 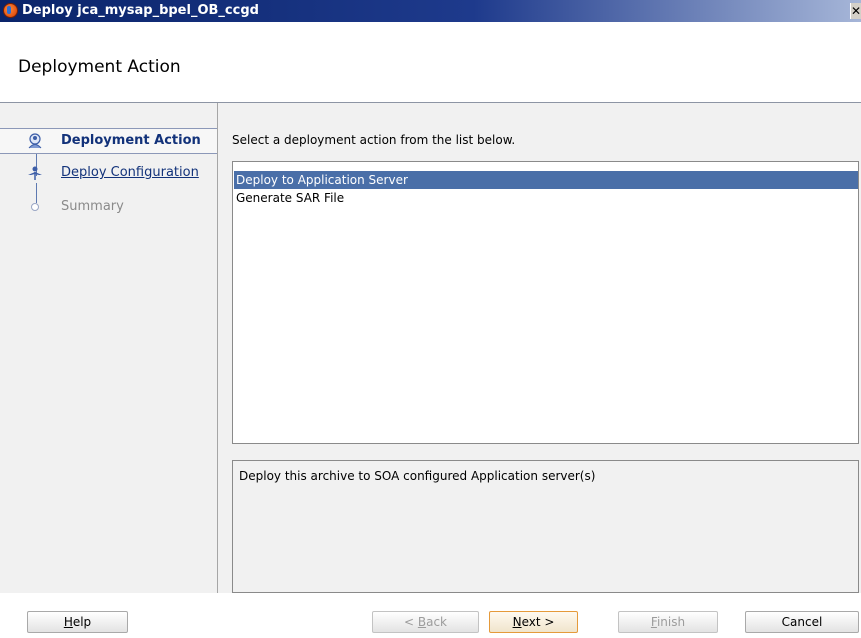 What do you see at coordinates (130, 172) in the screenshot?
I see `step-label: Deploy Configuration` at bounding box center [130, 172].